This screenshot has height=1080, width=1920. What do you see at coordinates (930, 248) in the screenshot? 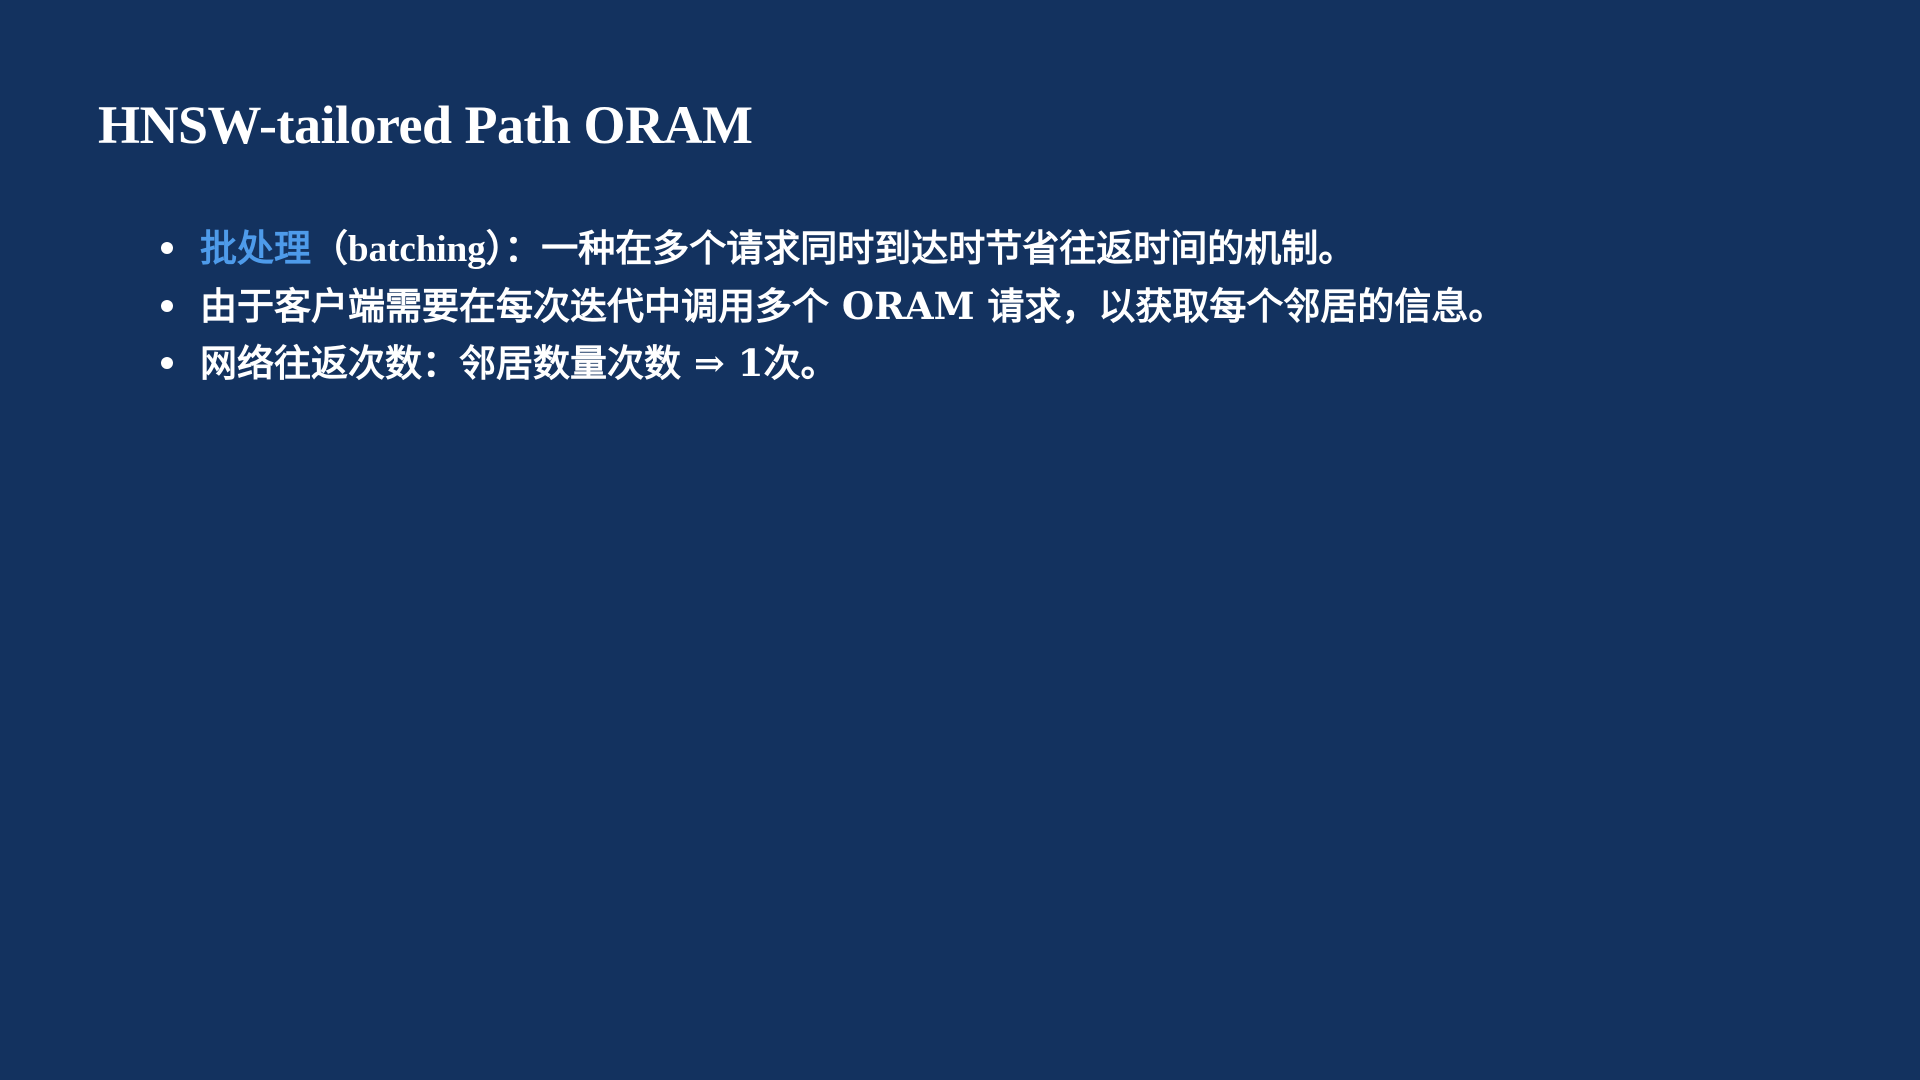
I see `bullet-text: ：一种在多个请求同时到达时节省往返时间的机制。` at bounding box center [930, 248].